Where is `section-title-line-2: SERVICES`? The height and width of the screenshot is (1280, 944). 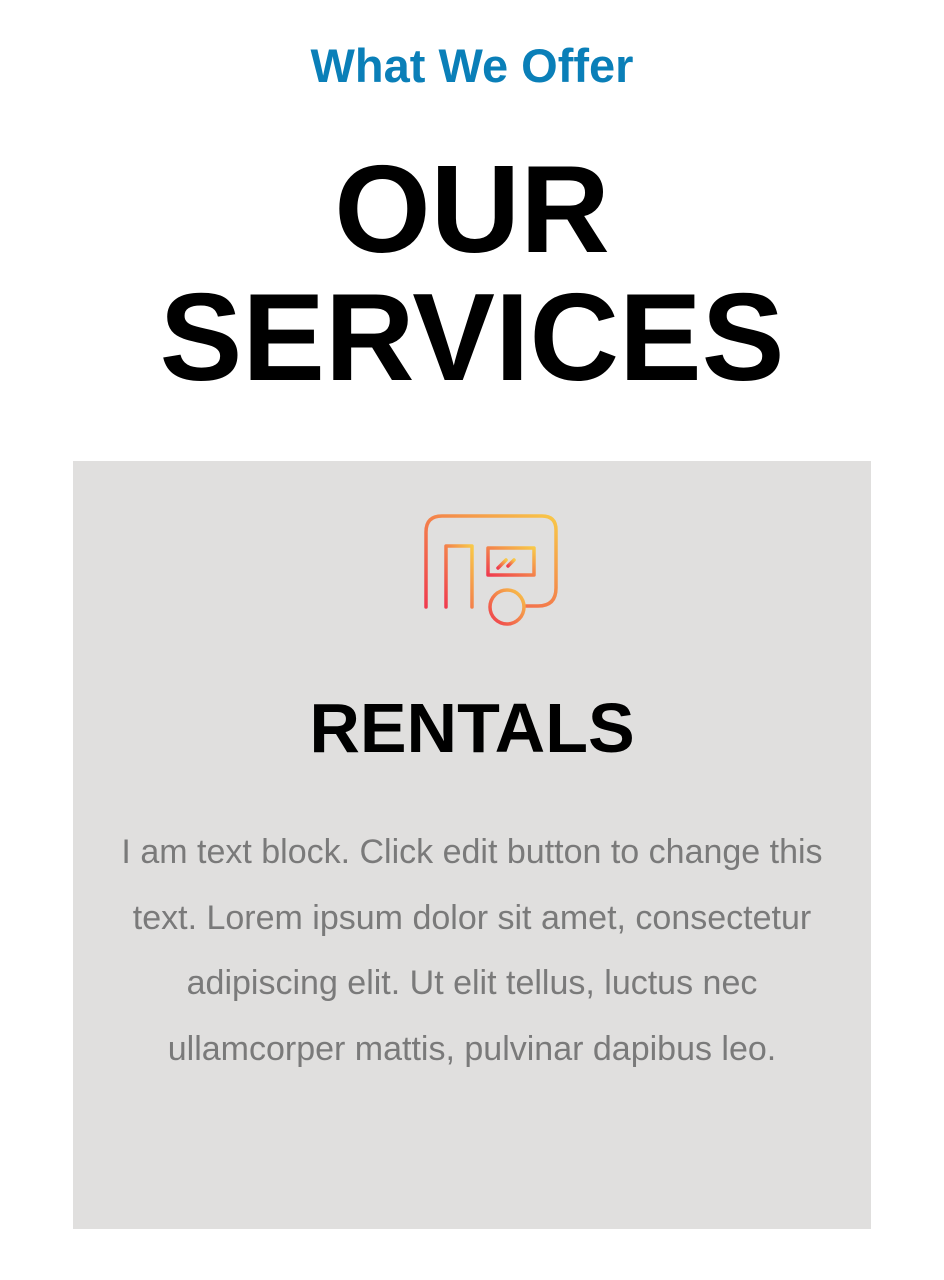
section-title-line-2: SERVICES is located at coordinates (472, 338).